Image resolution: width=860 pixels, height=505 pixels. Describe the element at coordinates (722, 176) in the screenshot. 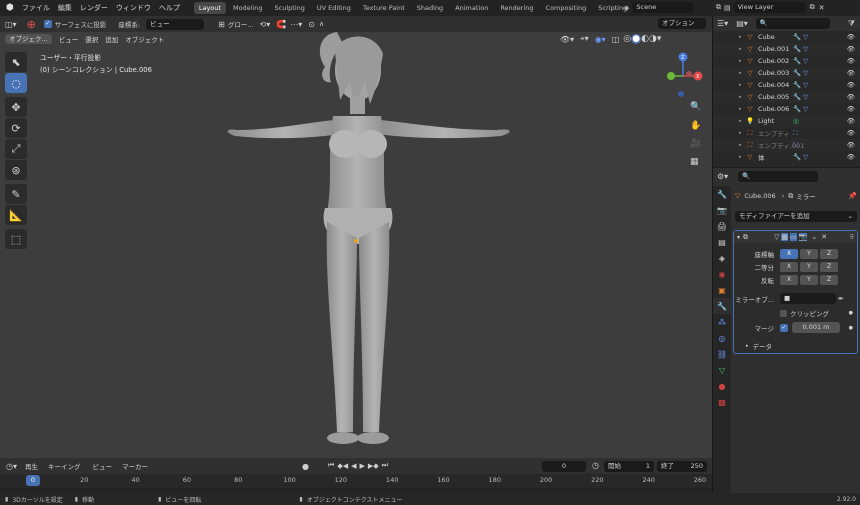

I see `properties-editor-icon: ⚙▾` at that location.